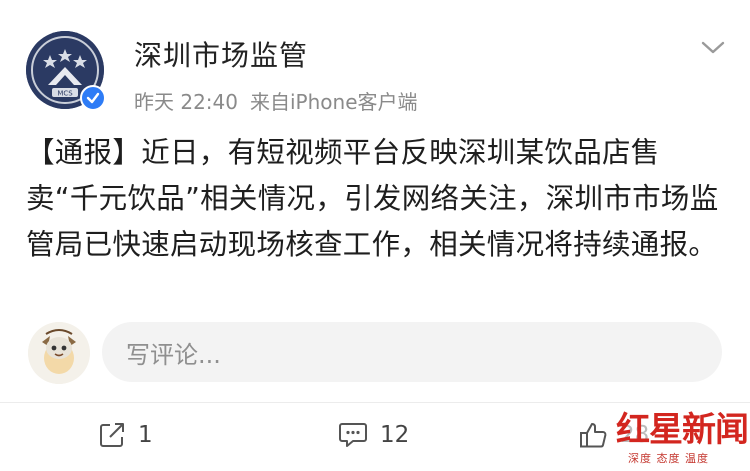 Image resolution: width=750 pixels, height=471 pixels. I want to click on thumbs-up-icon, so click(593, 435).